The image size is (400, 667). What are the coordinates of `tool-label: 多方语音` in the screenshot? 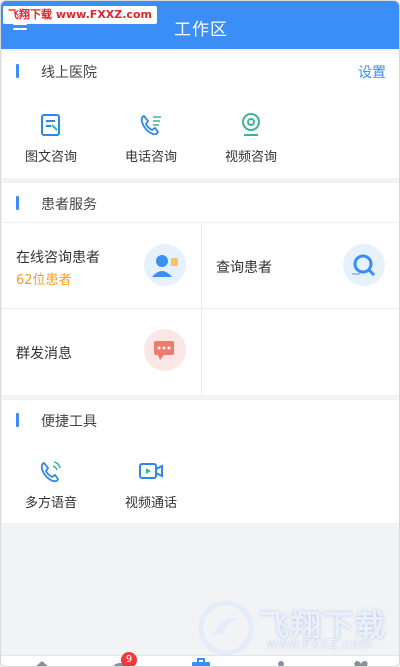 It's located at (50, 503).